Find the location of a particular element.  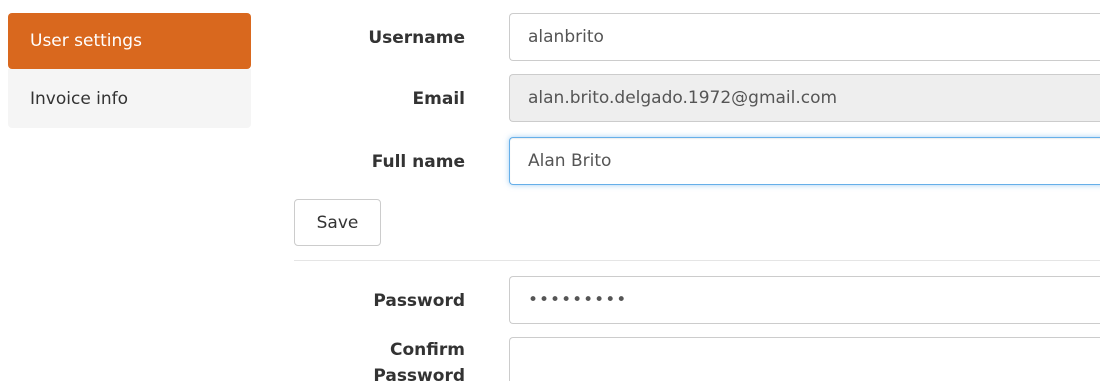

username-label: Username is located at coordinates (416, 38).